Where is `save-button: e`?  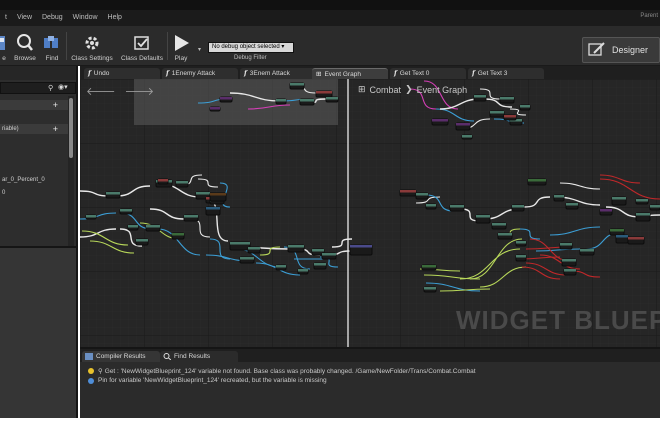
save-button: e is located at coordinates (5, 46).